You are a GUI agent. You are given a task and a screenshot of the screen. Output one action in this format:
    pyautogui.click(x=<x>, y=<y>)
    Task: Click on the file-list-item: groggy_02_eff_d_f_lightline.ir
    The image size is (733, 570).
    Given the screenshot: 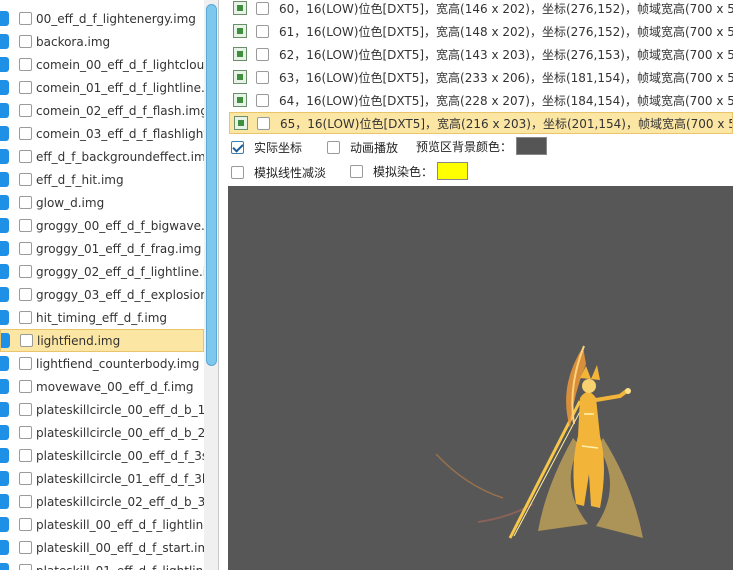 What is the action you would take?
    pyautogui.click(x=102, y=271)
    